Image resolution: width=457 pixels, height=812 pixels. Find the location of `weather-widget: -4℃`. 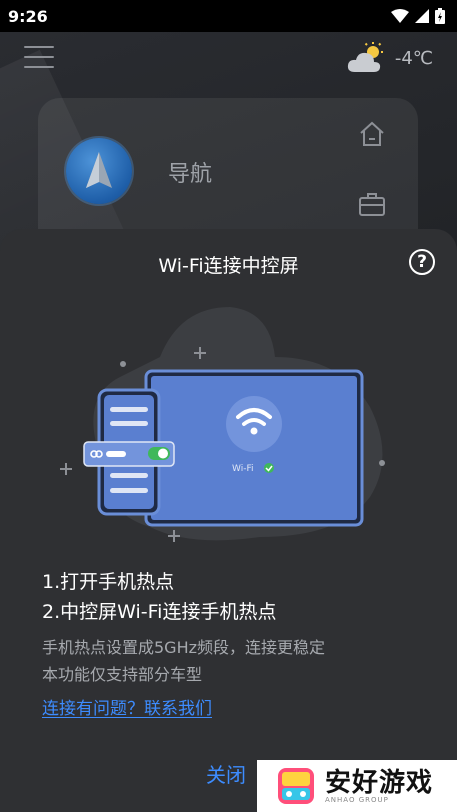

weather-widget: -4℃ is located at coordinates (390, 58).